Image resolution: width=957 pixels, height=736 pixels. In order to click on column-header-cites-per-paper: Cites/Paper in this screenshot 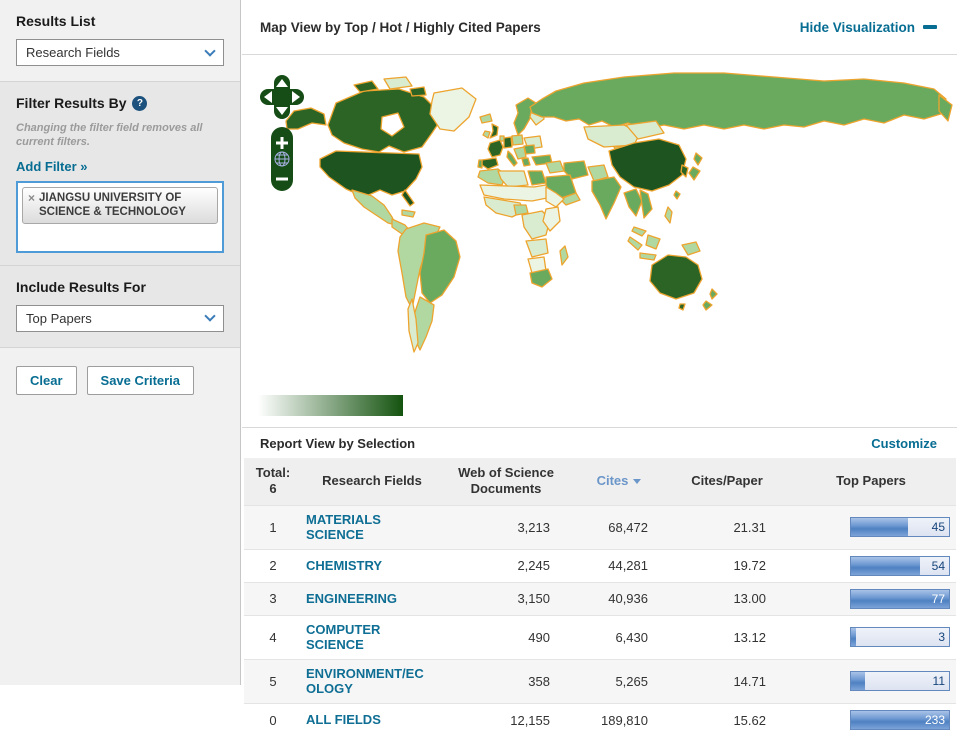, I will do `click(727, 481)`.